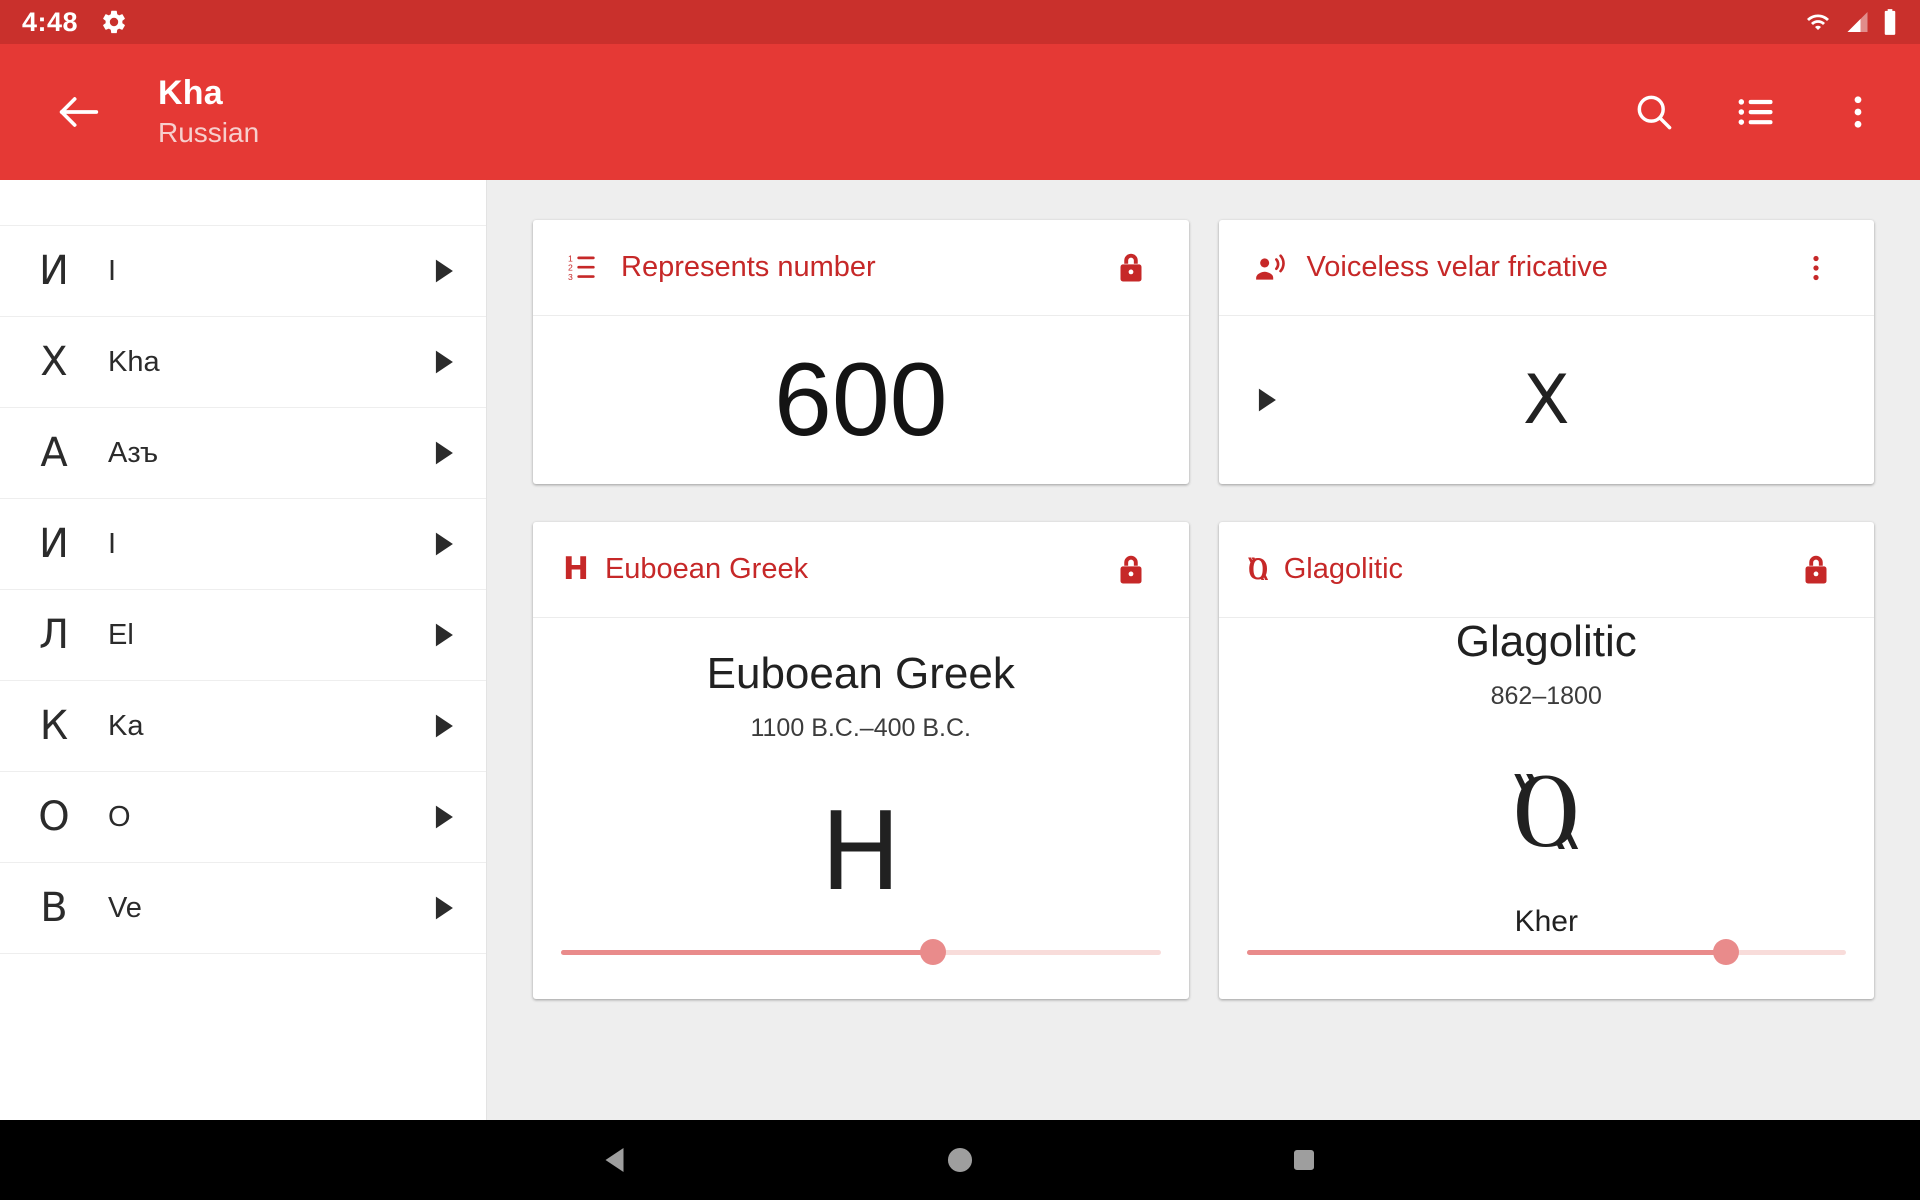  I want to click on list-item-glyph: О, so click(54, 817).